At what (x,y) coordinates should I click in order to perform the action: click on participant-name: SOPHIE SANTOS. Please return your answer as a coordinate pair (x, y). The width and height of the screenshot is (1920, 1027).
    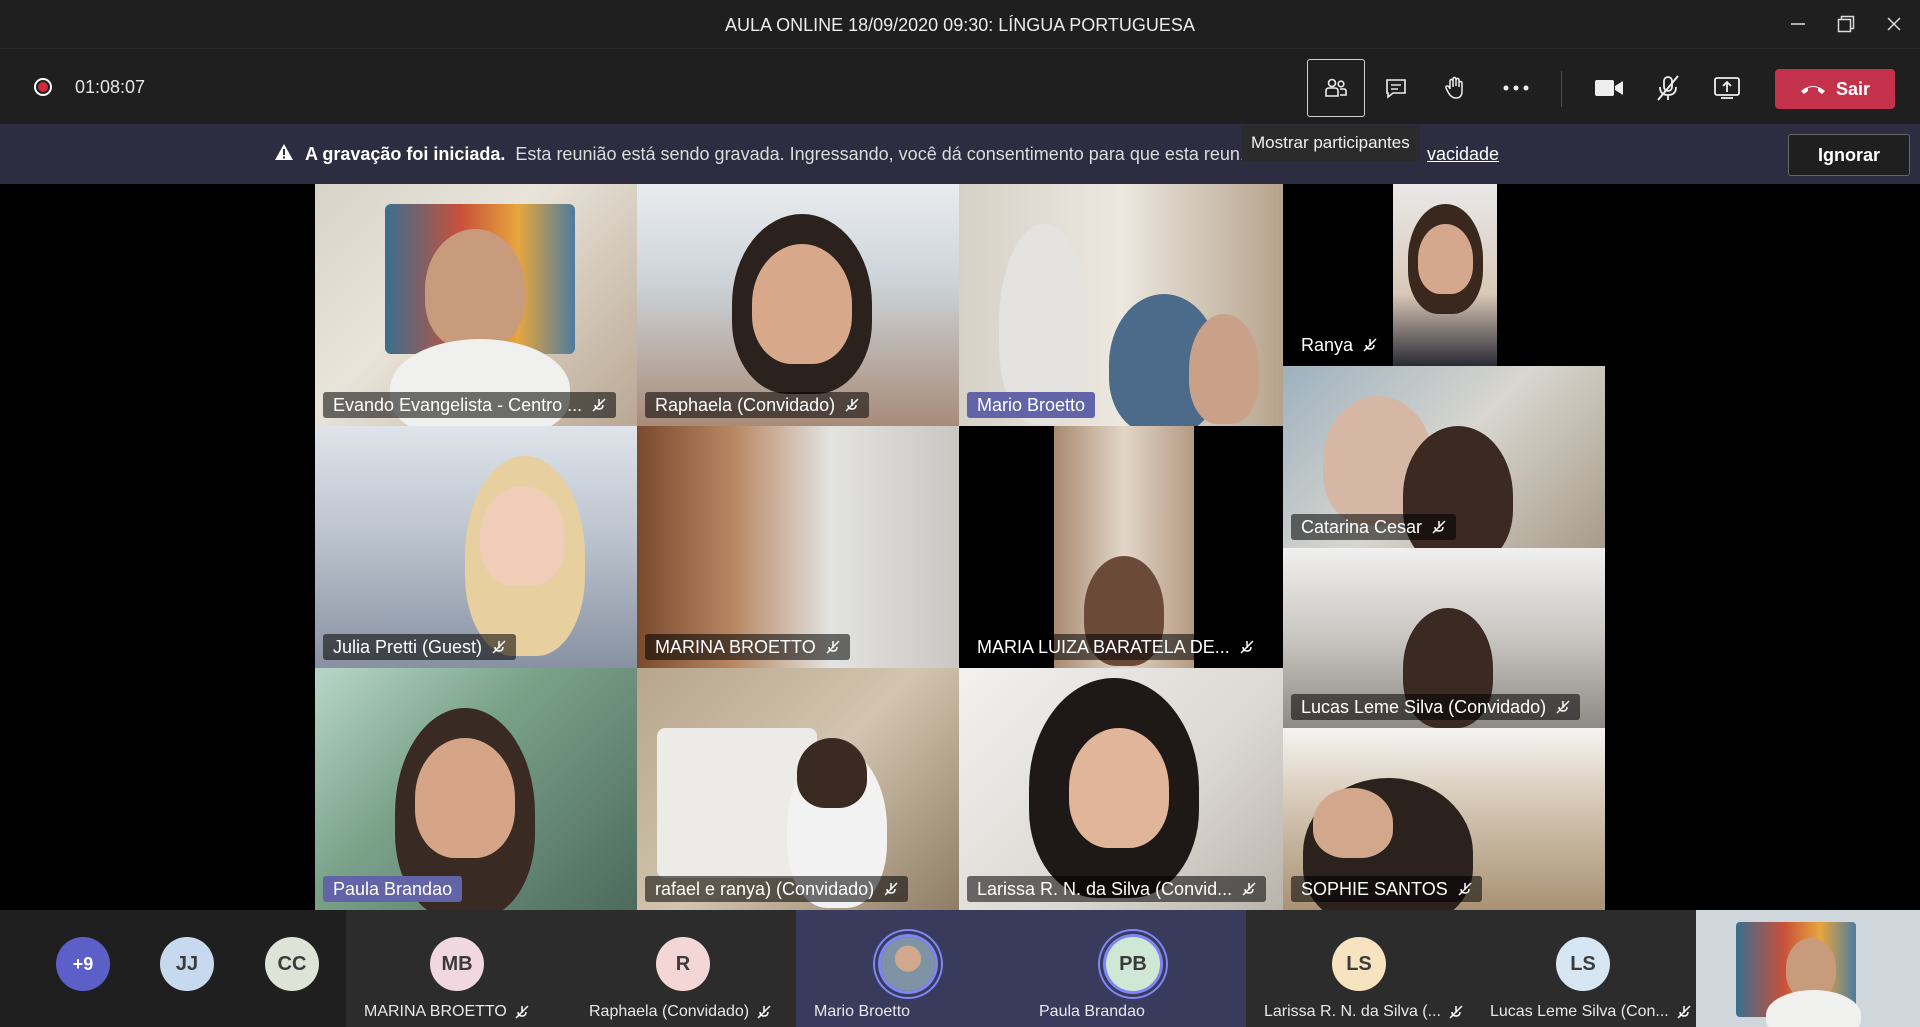
    Looking at the image, I should click on (1374, 889).